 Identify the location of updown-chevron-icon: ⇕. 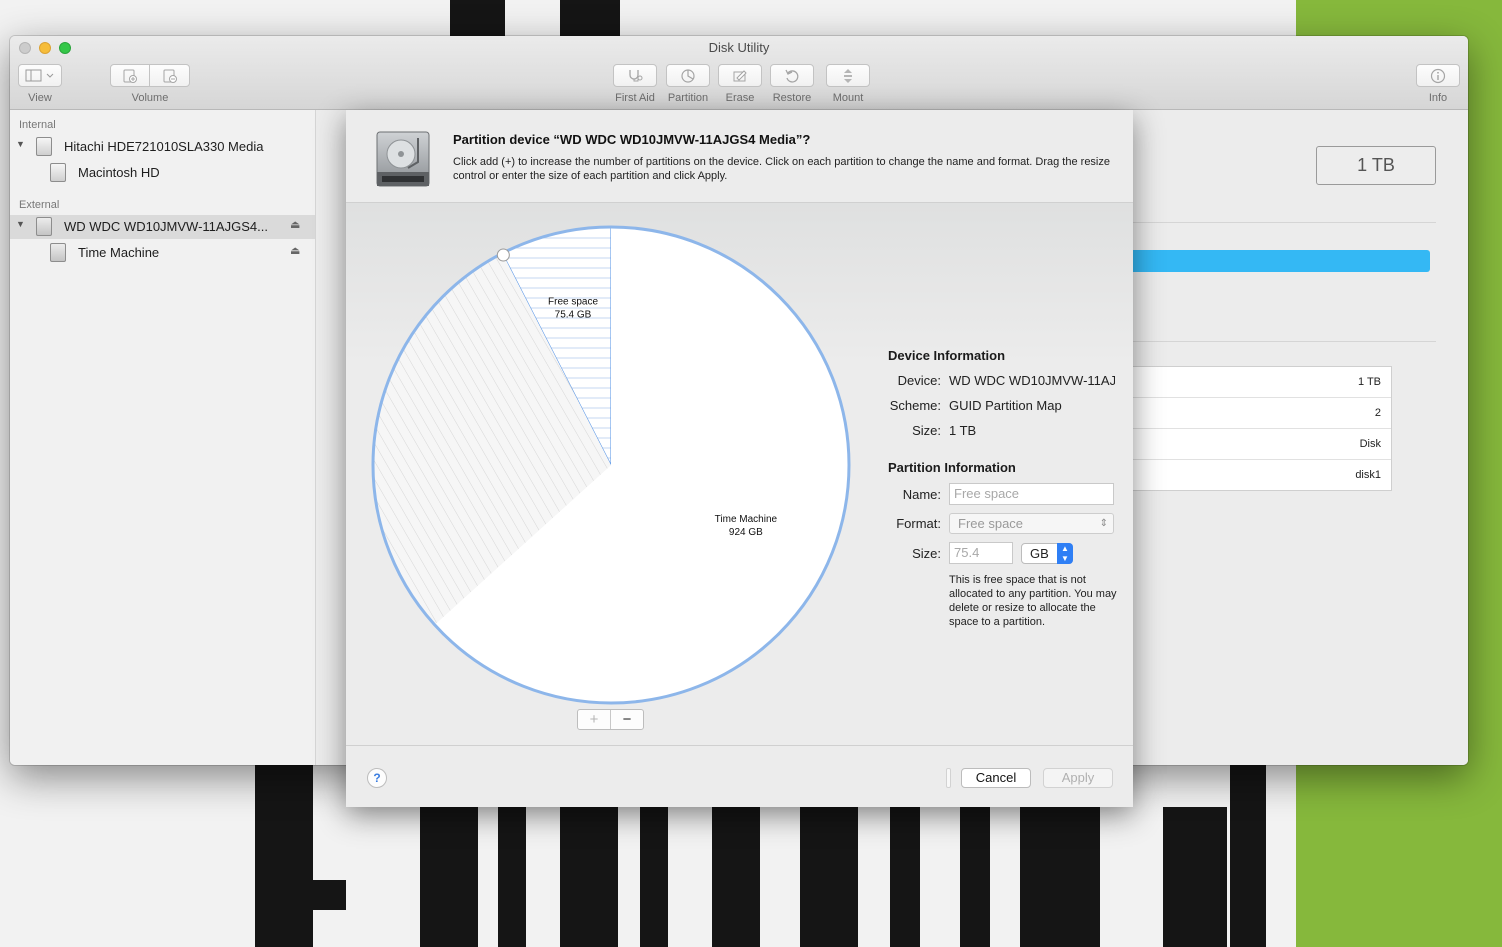
(1103, 523).